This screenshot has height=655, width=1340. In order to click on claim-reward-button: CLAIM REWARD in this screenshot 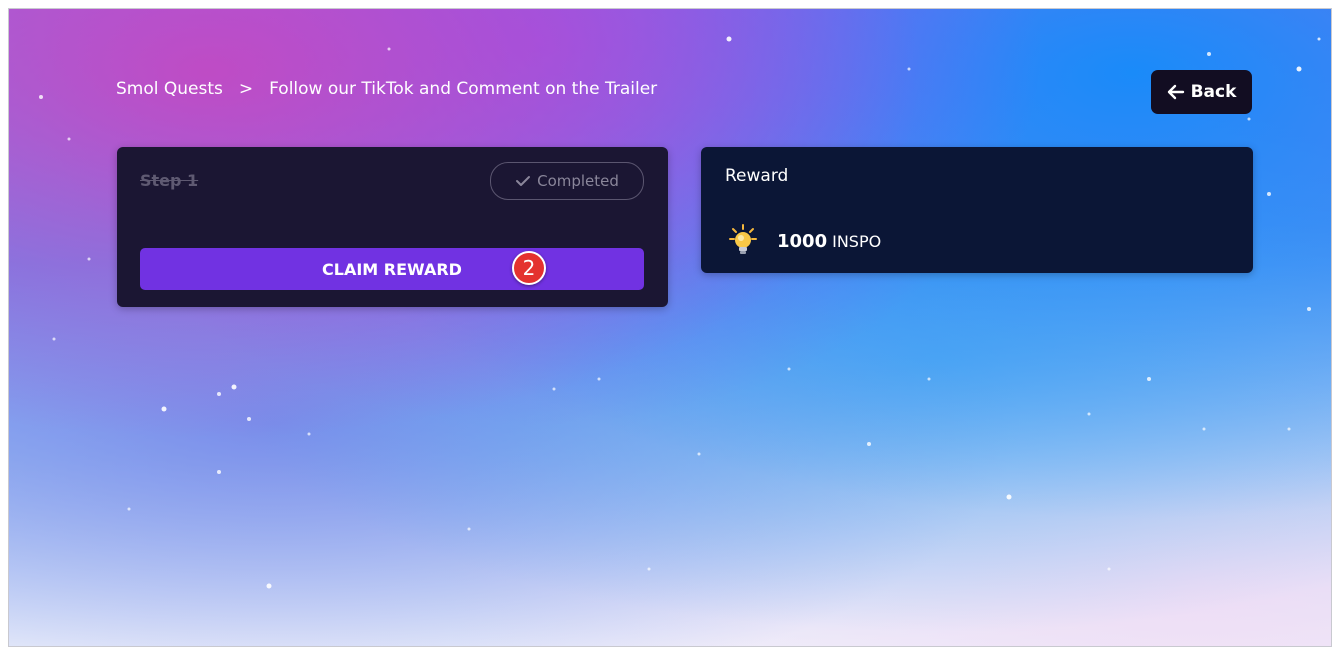, I will do `click(392, 269)`.